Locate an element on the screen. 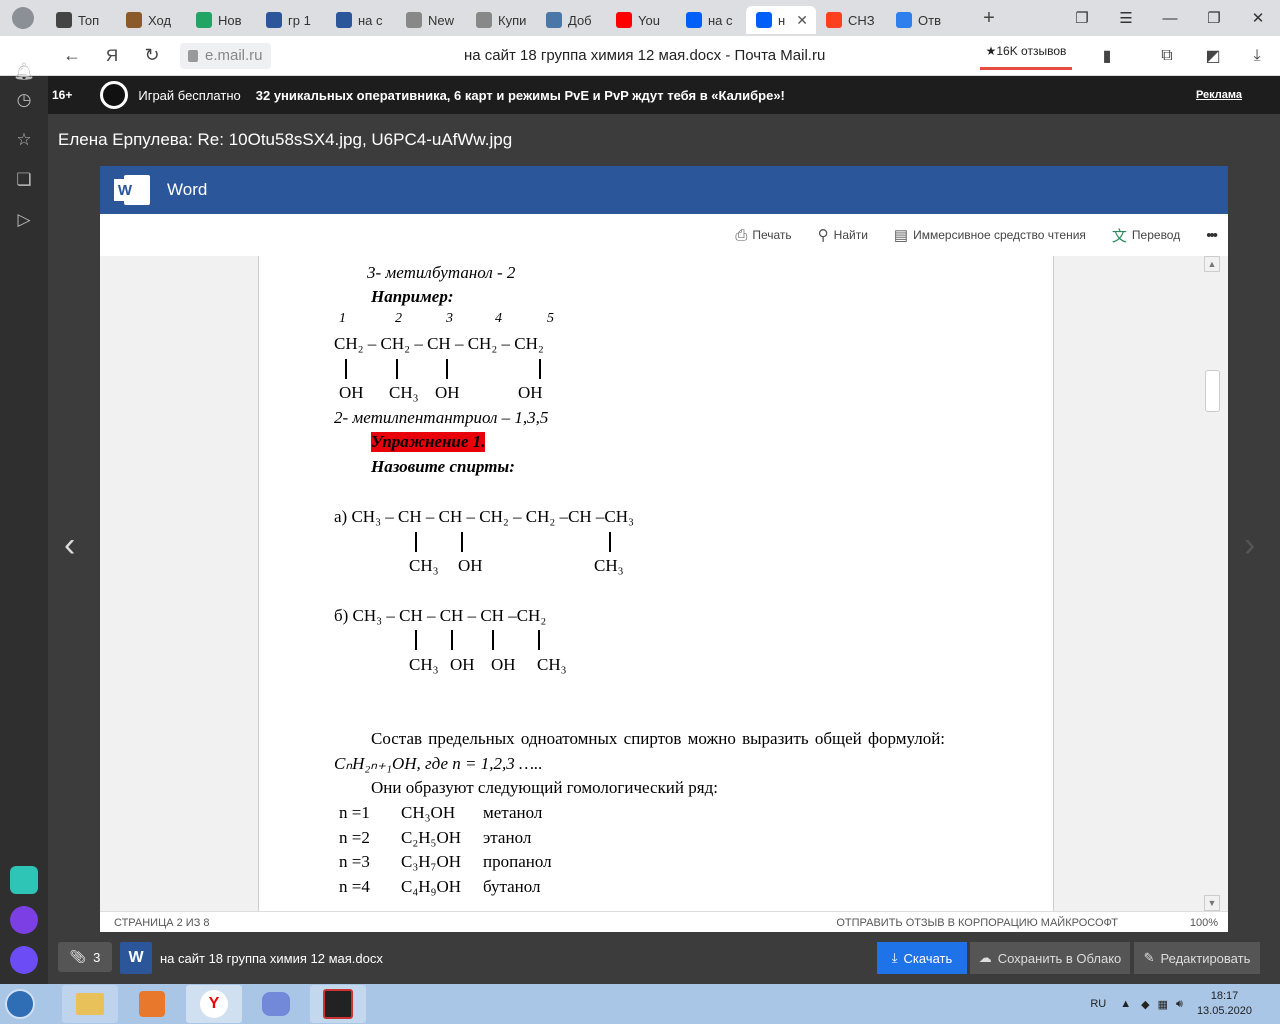  extensions-icon: ⧉ is located at coordinates (1167, 56).